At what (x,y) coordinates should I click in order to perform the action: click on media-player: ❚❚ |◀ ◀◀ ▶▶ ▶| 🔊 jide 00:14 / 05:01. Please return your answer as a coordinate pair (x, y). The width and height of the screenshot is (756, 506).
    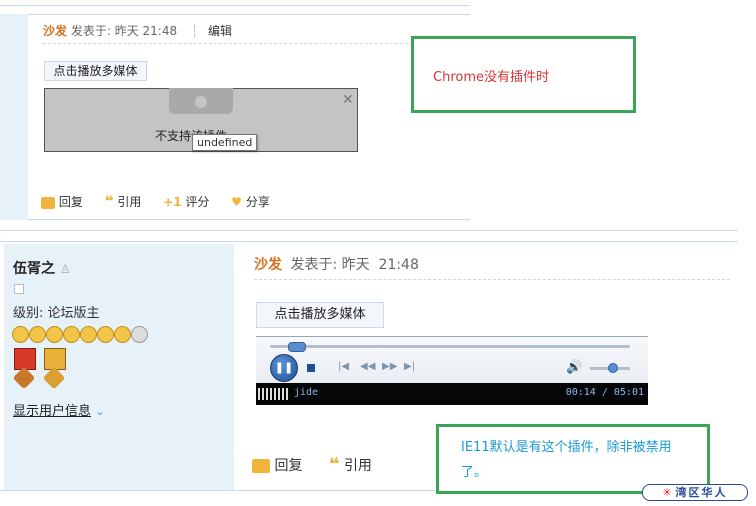
    Looking at the image, I should click on (452, 370).